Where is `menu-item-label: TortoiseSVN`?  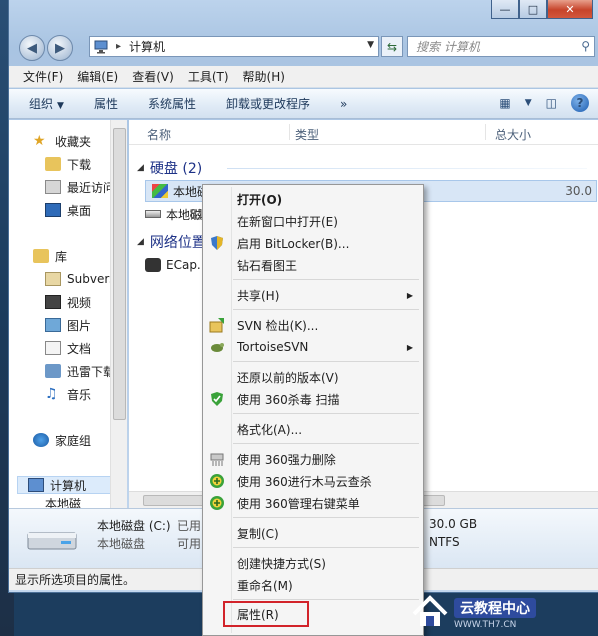
menu-item-label: TortoiseSVN is located at coordinates (273, 347).